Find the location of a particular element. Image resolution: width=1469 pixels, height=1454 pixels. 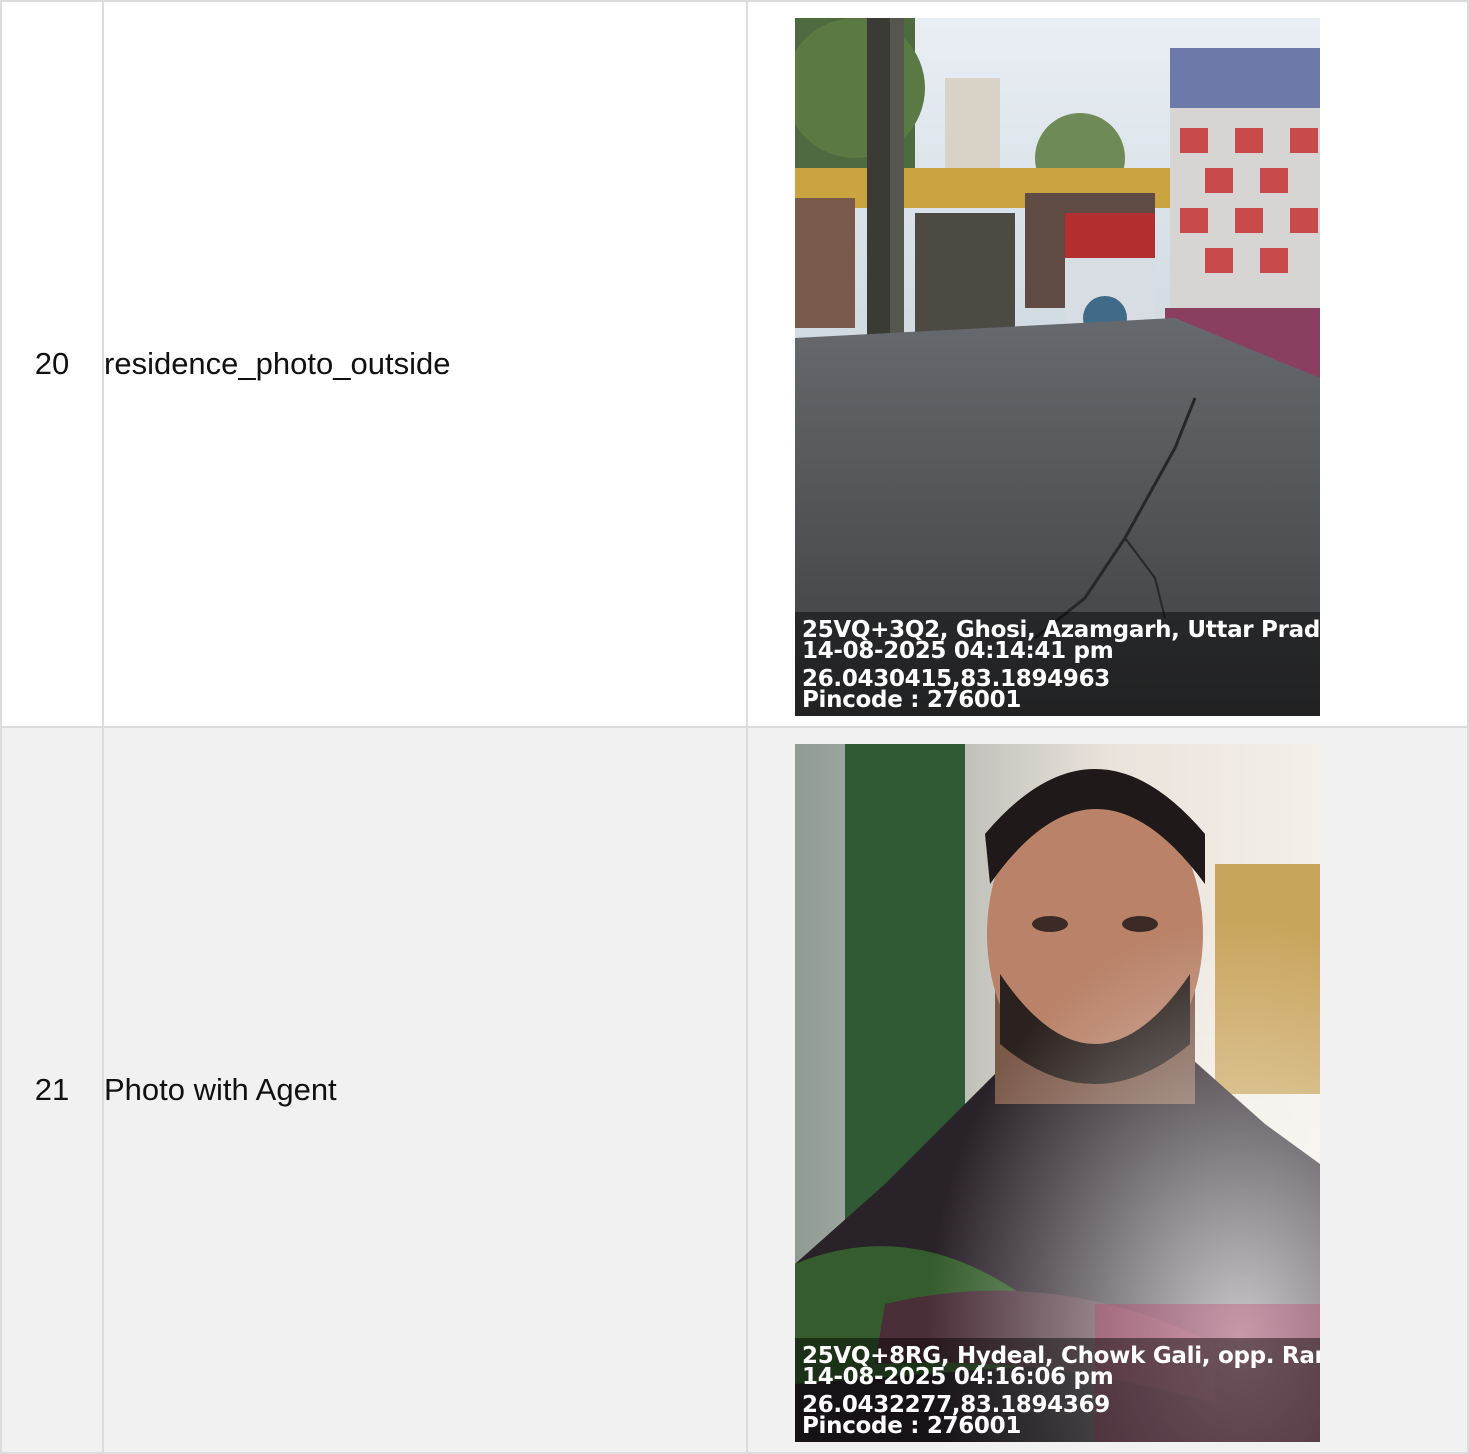

row-number: 20 is located at coordinates (52, 364).